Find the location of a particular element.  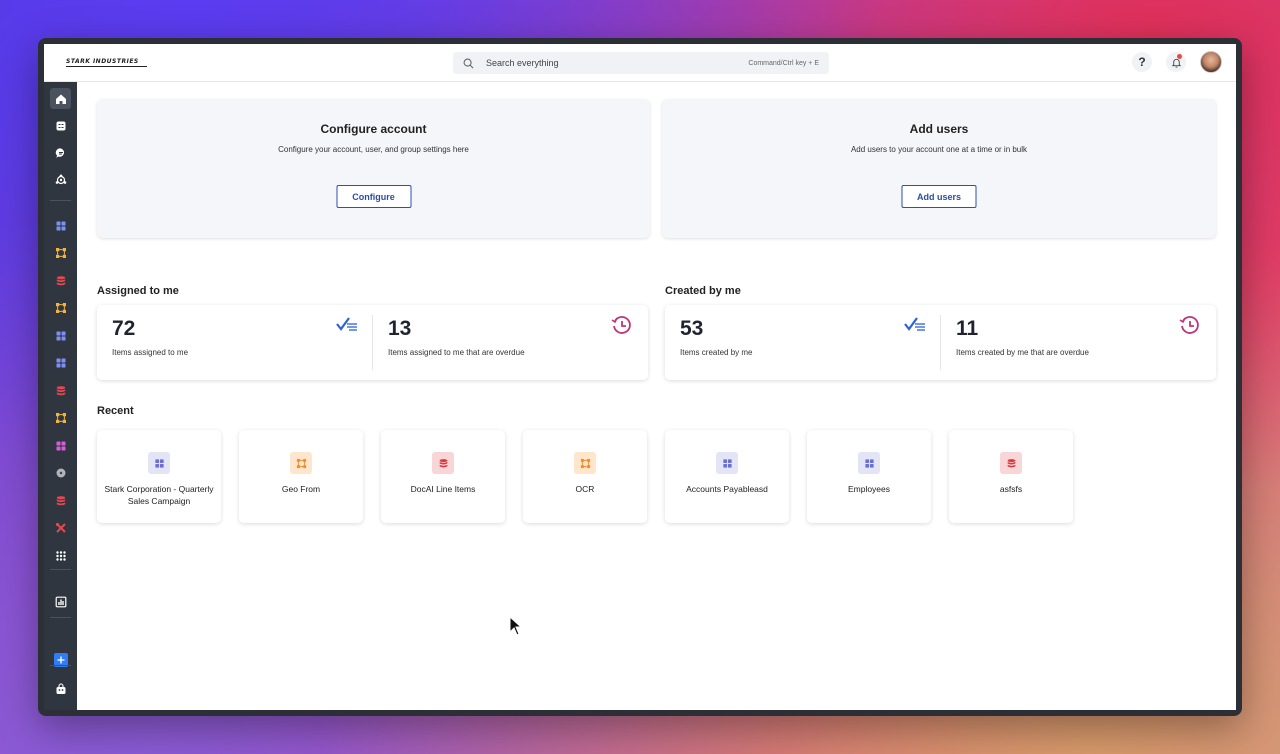

configure-account-title: Configure account is located at coordinates (373, 129).